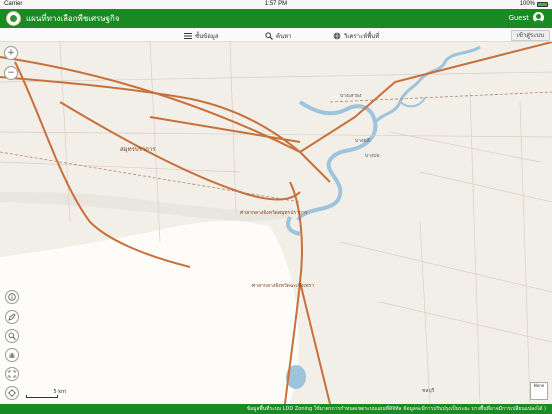 Image resolution: width=552 pixels, height=414 pixels. I want to click on user-menu: Guest, so click(526, 17).